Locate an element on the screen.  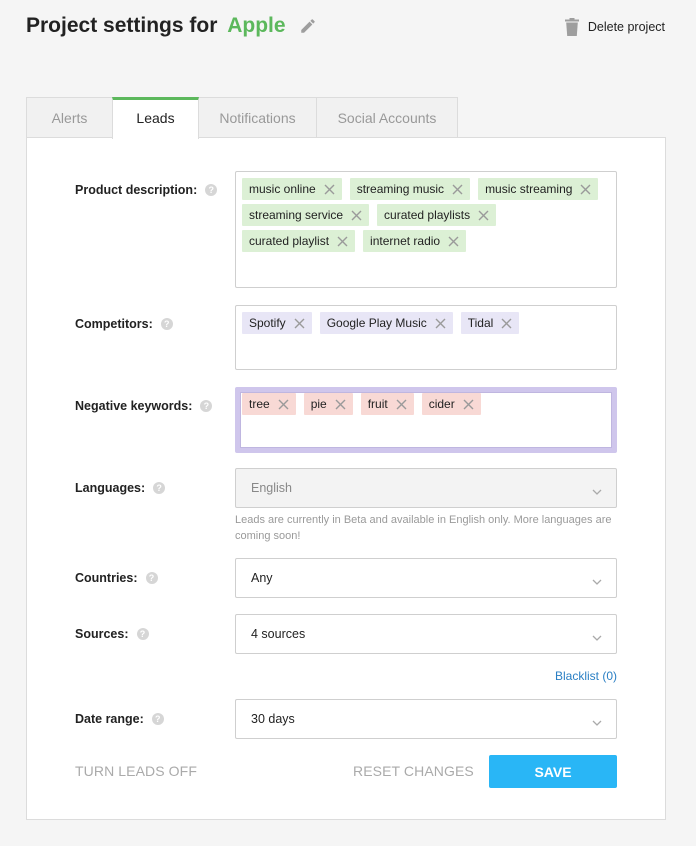
tag-chip: cider is located at coordinates (451, 404).